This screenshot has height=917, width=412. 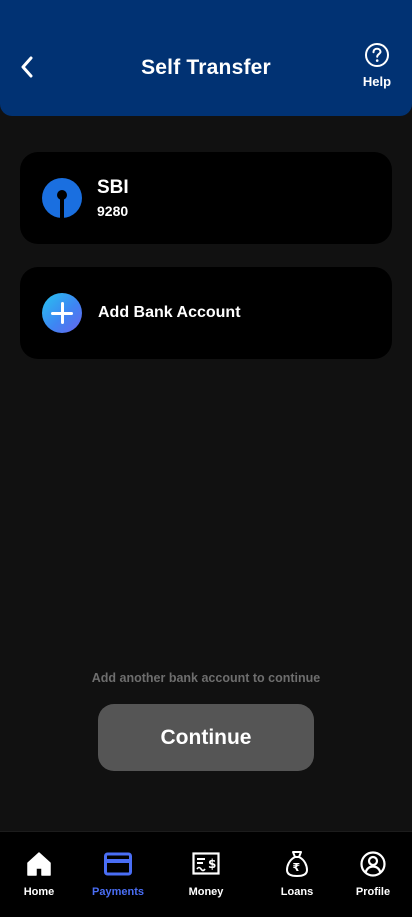 I want to click on plus-icon, so click(x=62, y=313).